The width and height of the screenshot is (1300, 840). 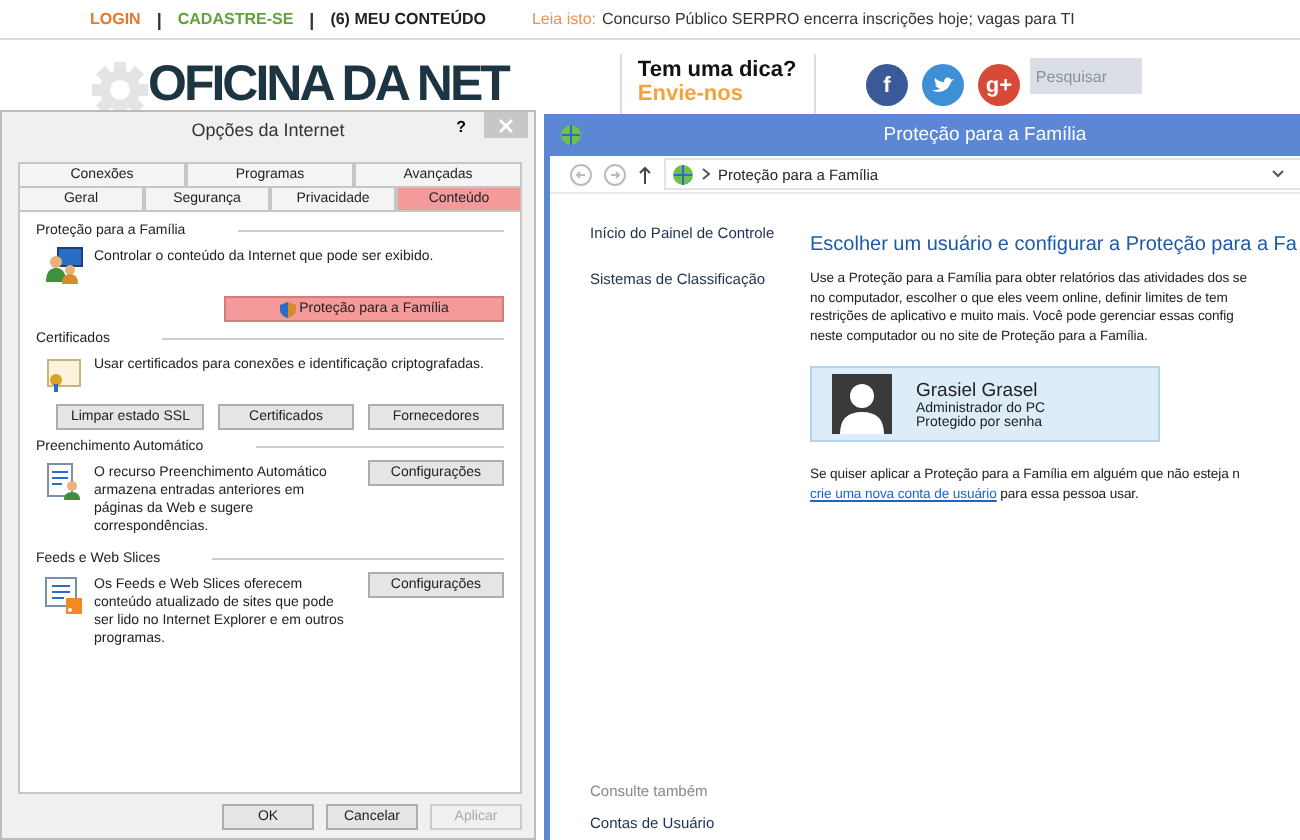 What do you see at coordinates (838, 19) in the screenshot?
I see `notice-link: Concurso Público SERPRO encerra inscrições hoje; vagas para TI` at bounding box center [838, 19].